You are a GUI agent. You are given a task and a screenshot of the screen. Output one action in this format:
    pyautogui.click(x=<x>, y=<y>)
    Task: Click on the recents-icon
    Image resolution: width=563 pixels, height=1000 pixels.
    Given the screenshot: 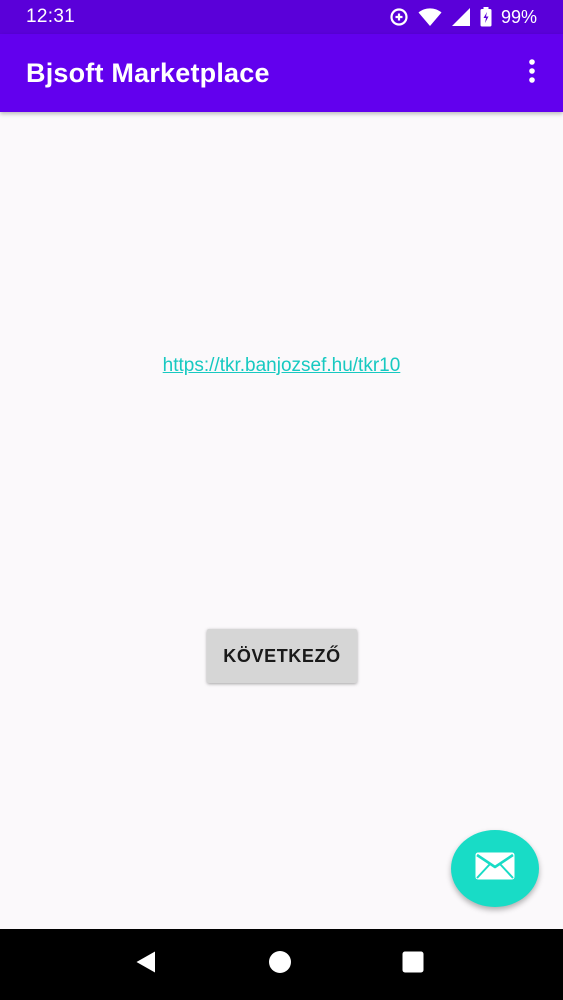 What is the action you would take?
    pyautogui.click(x=413, y=964)
    